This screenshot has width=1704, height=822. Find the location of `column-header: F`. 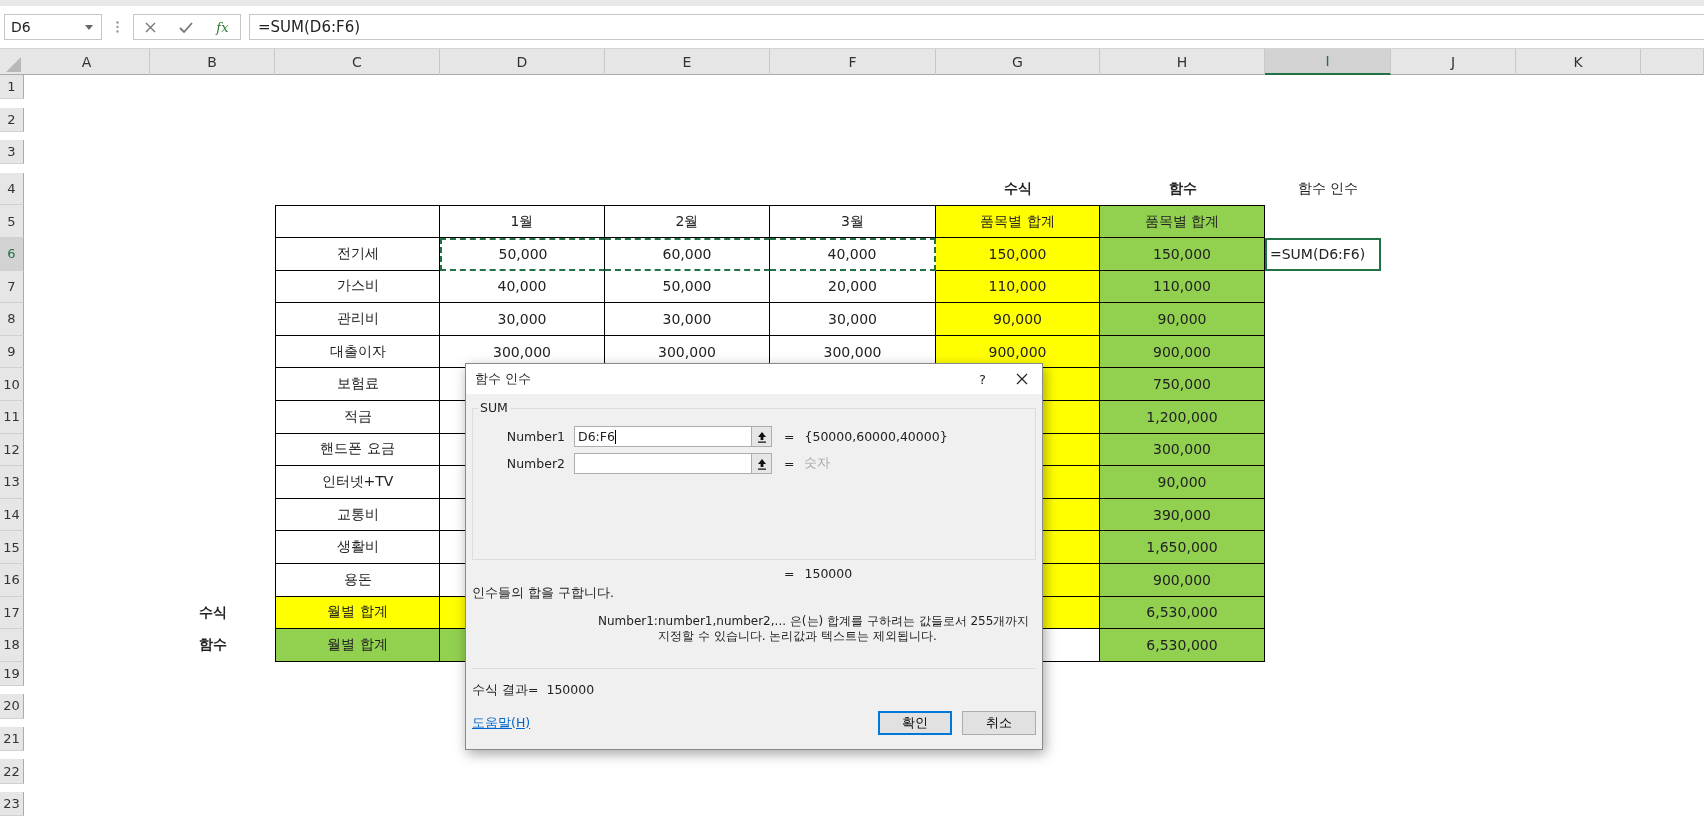

column-header: F is located at coordinates (853, 62).